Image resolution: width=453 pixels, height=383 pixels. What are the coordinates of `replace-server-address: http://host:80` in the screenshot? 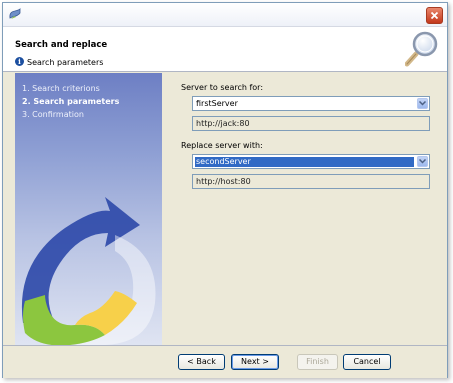 It's located at (311, 181).